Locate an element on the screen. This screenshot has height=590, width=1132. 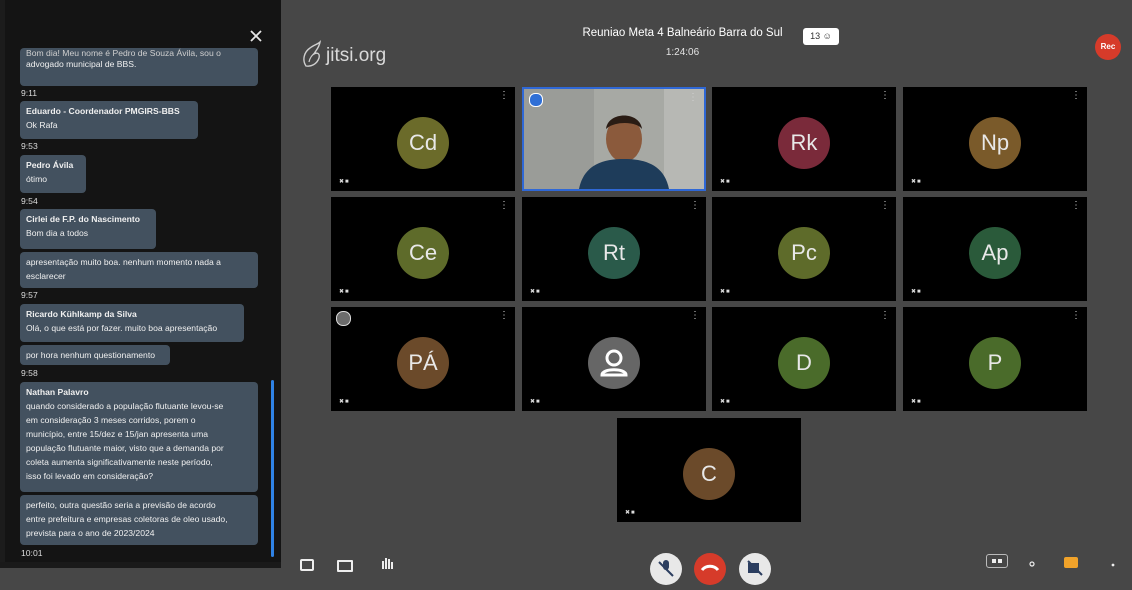
tile-view-icon is located at coordinates (997, 561).